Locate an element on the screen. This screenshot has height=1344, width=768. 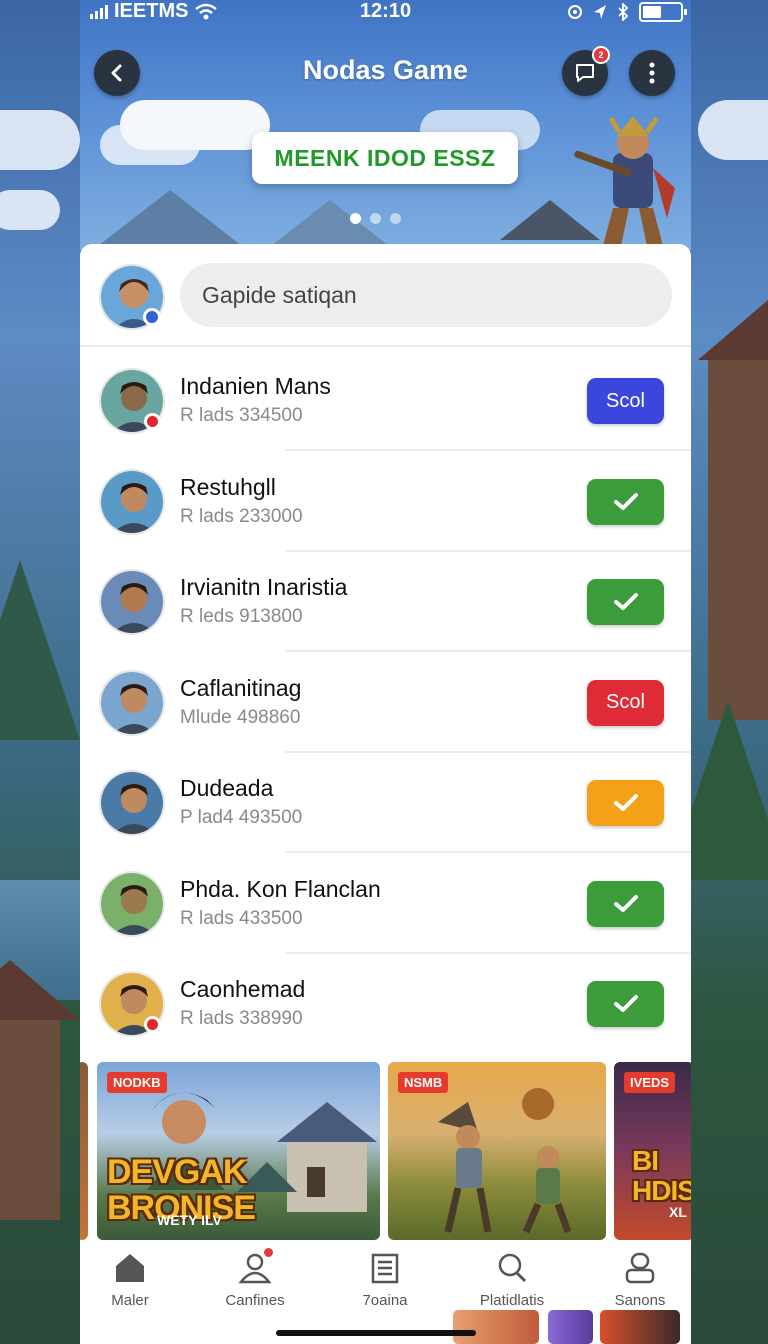
game-logo-line2: HDISE is located at coordinates (661, 1190).